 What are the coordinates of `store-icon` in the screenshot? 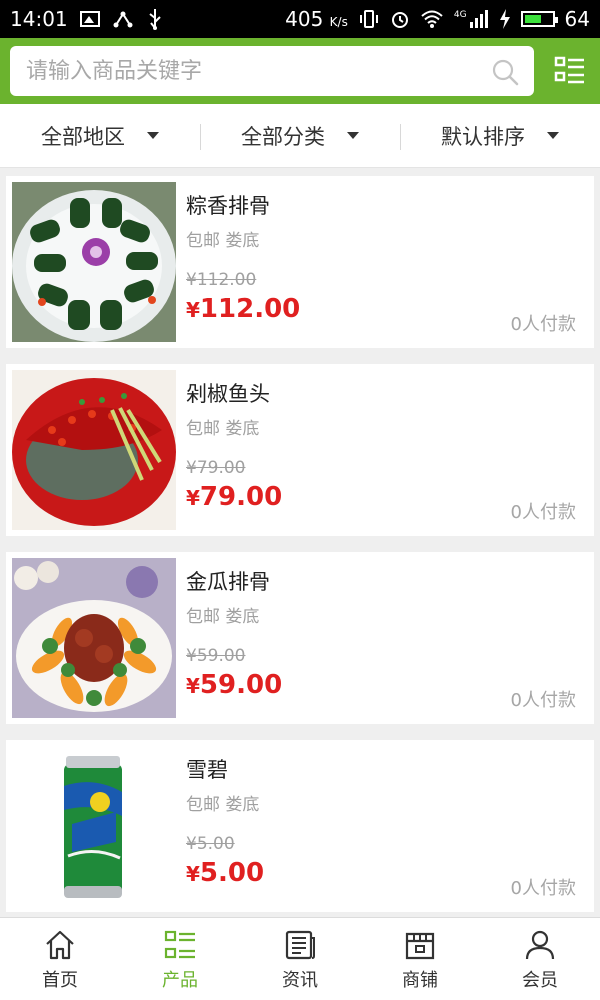 It's located at (420, 946).